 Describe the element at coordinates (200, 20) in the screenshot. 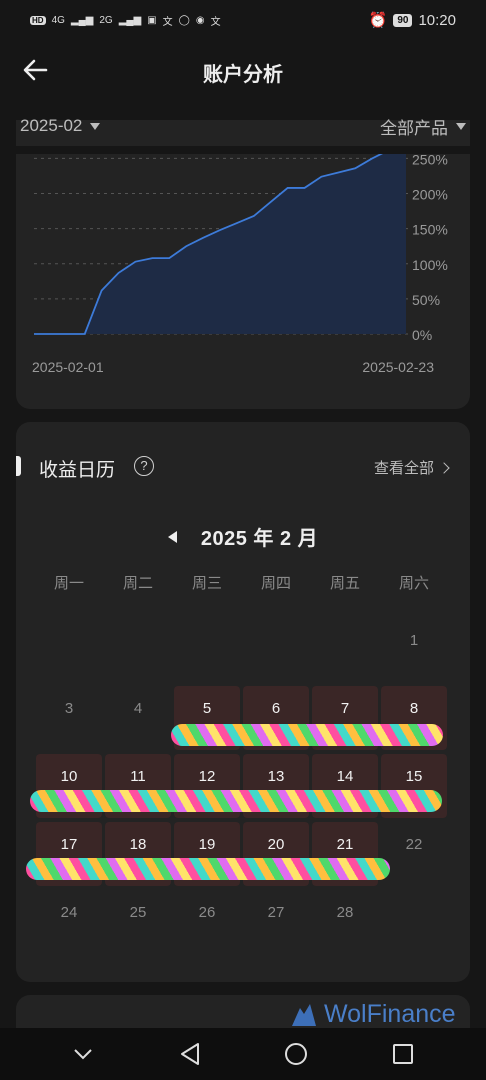

I see `notification-icon: ◉` at that location.